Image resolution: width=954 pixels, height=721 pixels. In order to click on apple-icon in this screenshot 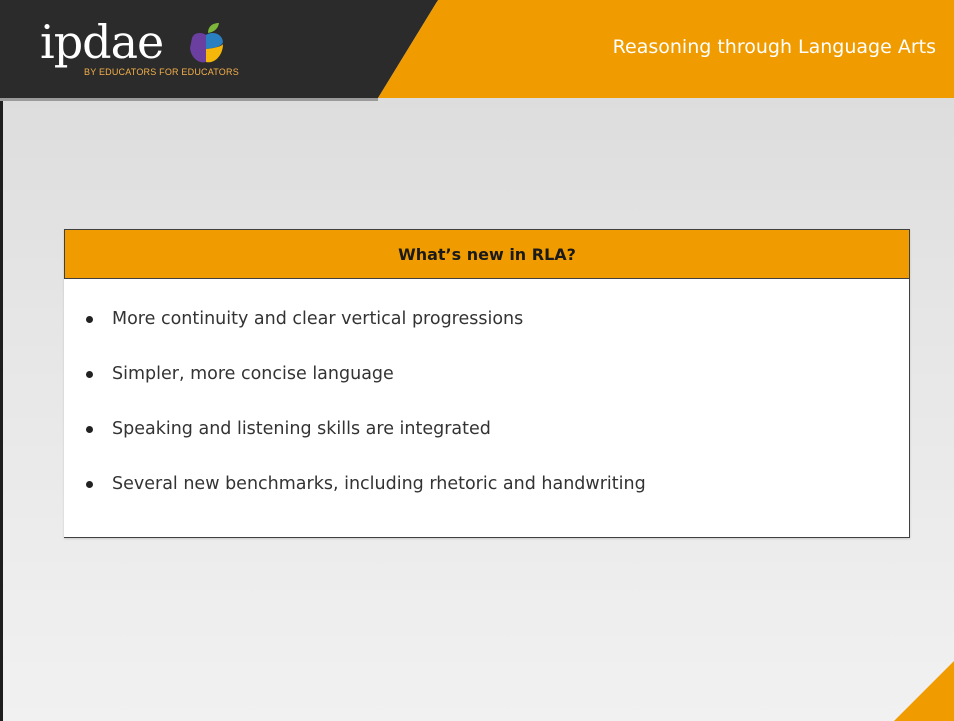, I will do `click(206, 43)`.